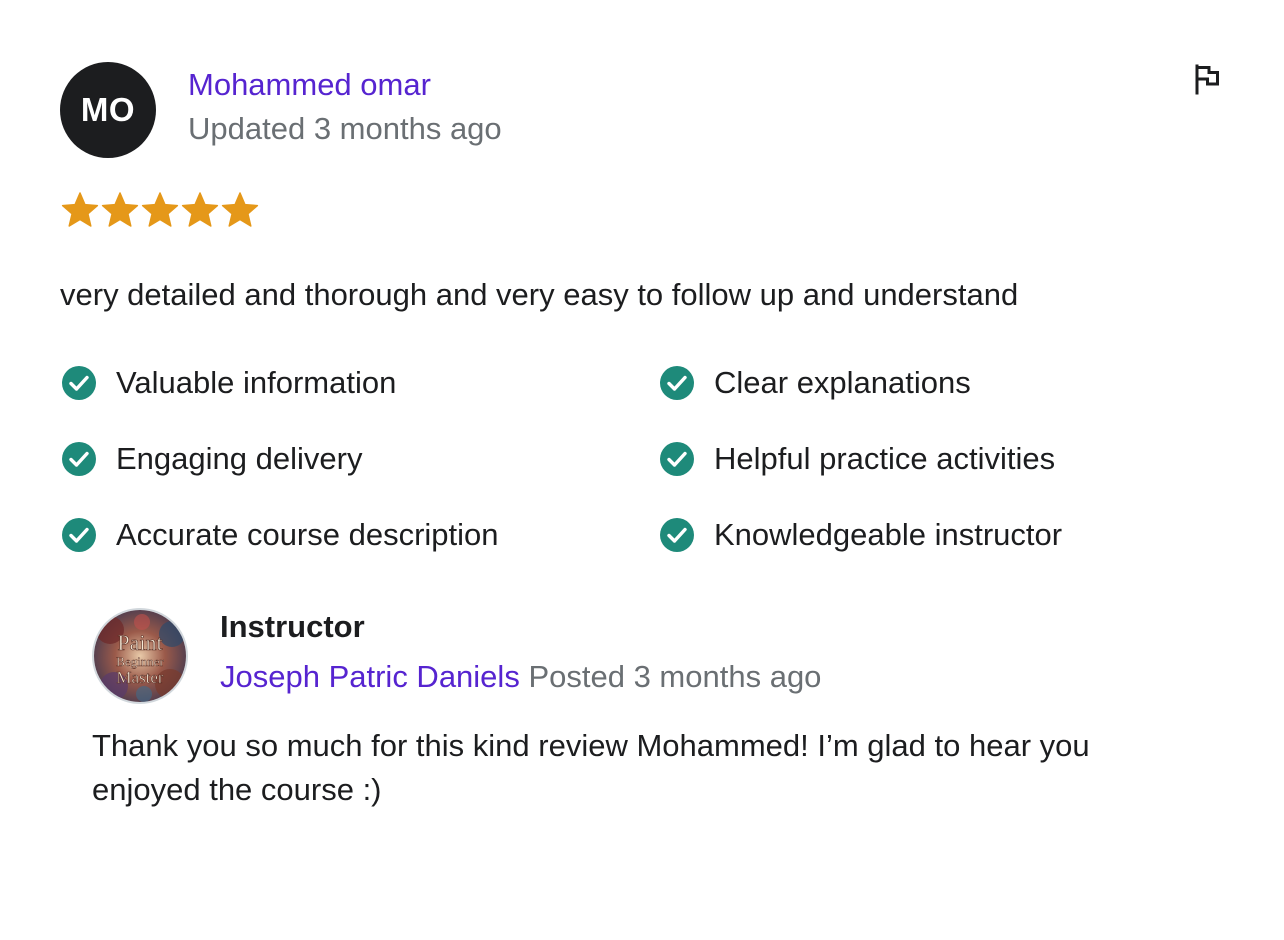  I want to click on star-rating, so click(160, 210).